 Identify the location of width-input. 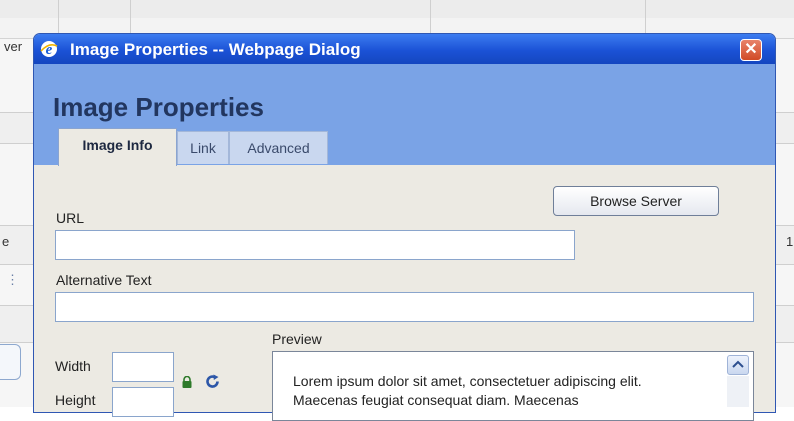
(143, 367).